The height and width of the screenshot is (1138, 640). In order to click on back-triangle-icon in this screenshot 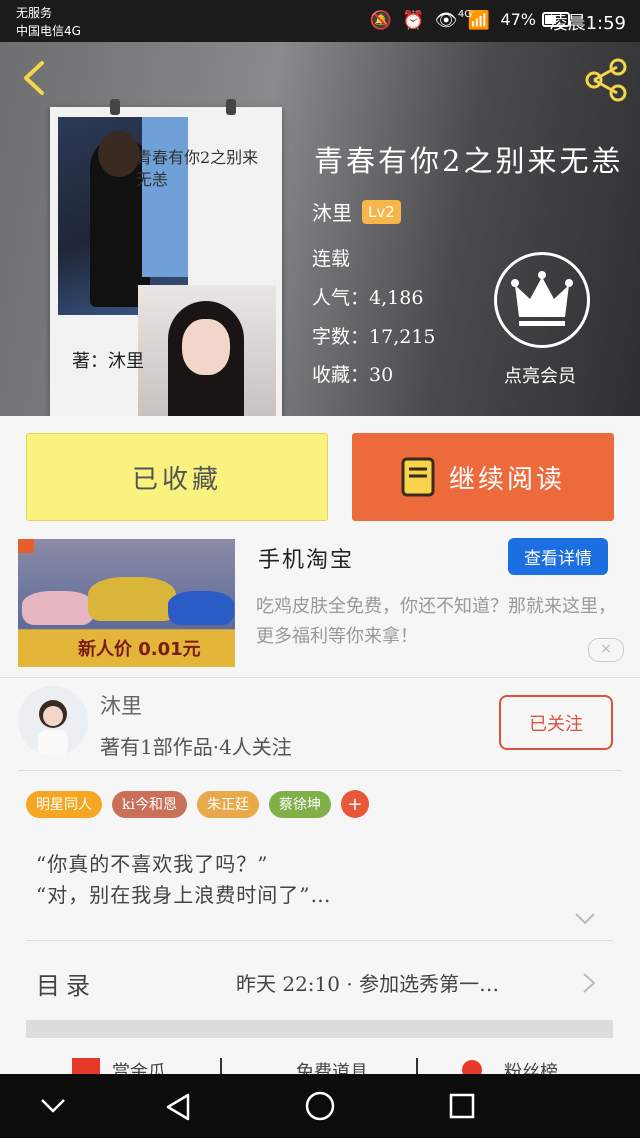, I will do `click(178, 1107)`.